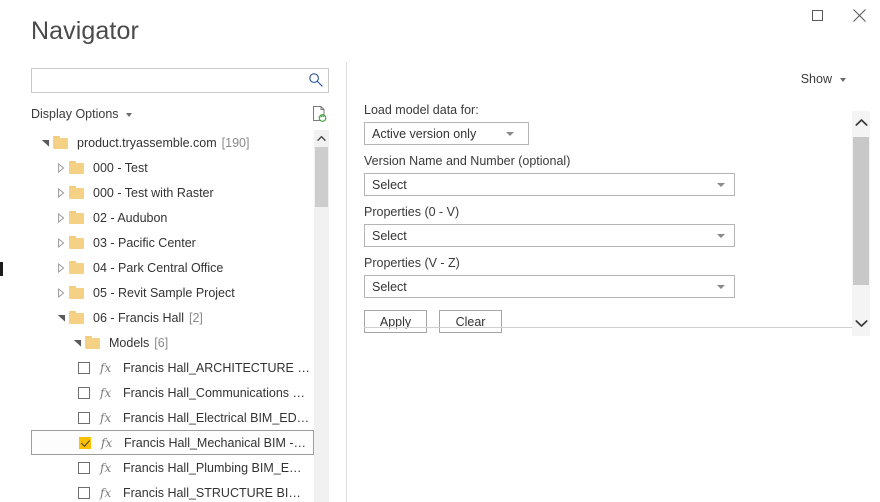 This screenshot has width=880, height=502. What do you see at coordinates (346, 282) in the screenshot?
I see `panel-divider` at bounding box center [346, 282].